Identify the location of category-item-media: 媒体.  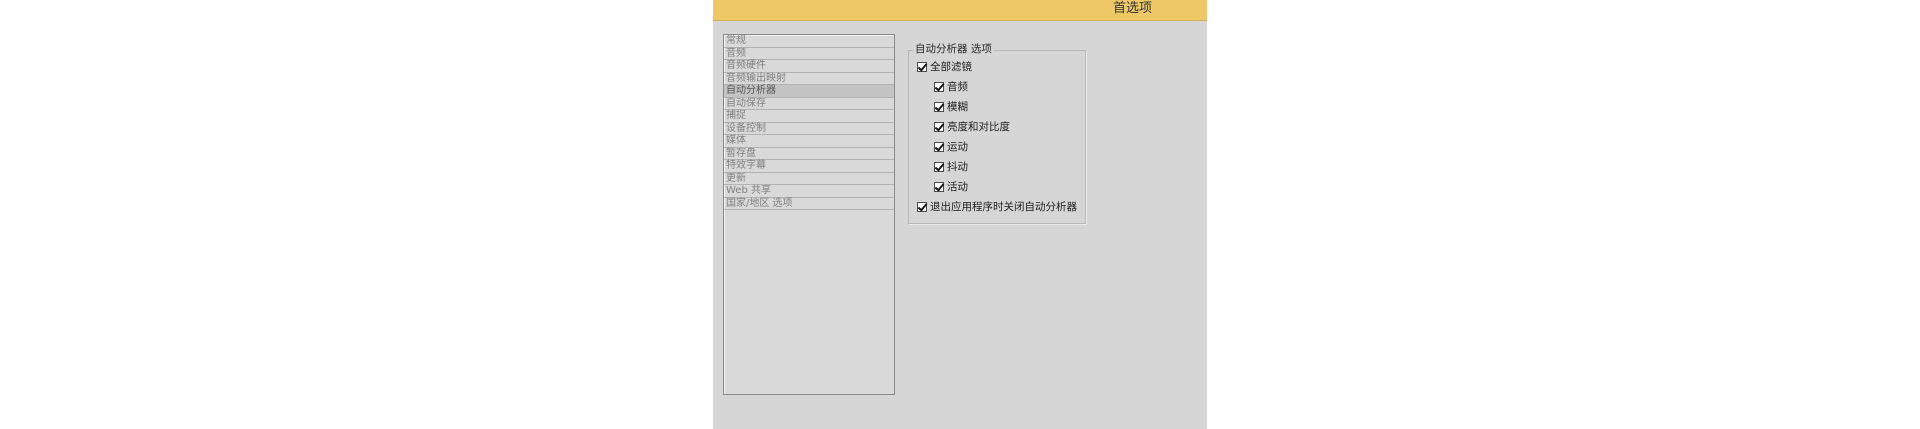
(809, 141).